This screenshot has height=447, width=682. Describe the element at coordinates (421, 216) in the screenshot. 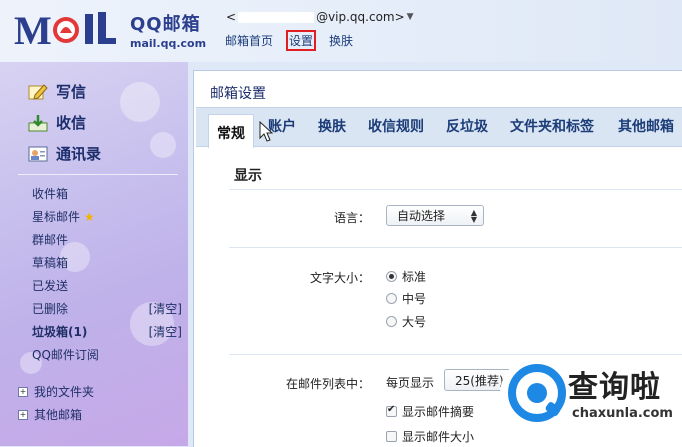

I see `language-value: 自动选择` at that location.